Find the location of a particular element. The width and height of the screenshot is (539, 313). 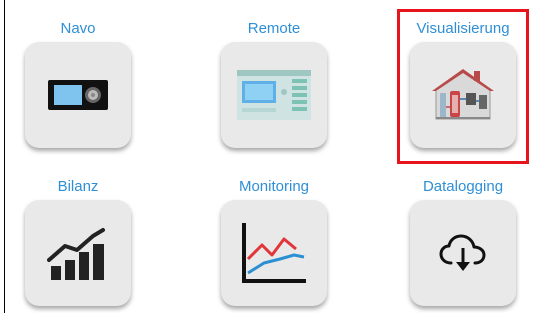

controller-device-icon is located at coordinates (78, 95).